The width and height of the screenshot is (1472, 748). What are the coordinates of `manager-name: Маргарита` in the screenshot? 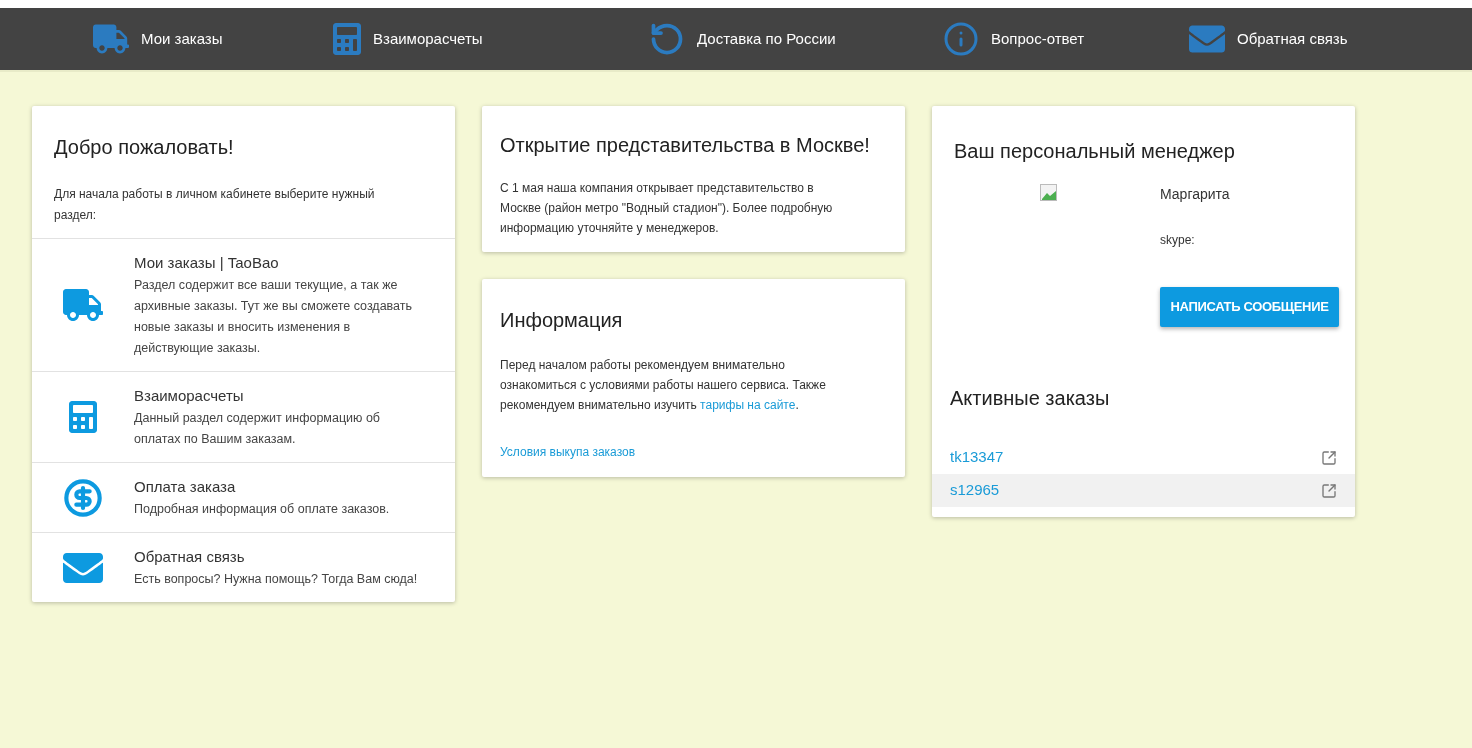 It's located at (1195, 194).